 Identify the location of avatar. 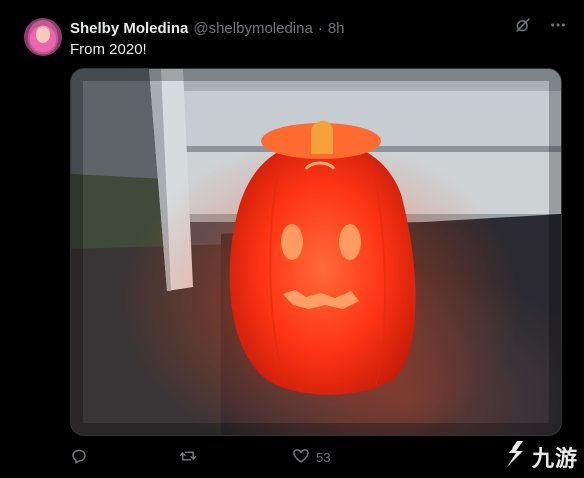
(43, 37).